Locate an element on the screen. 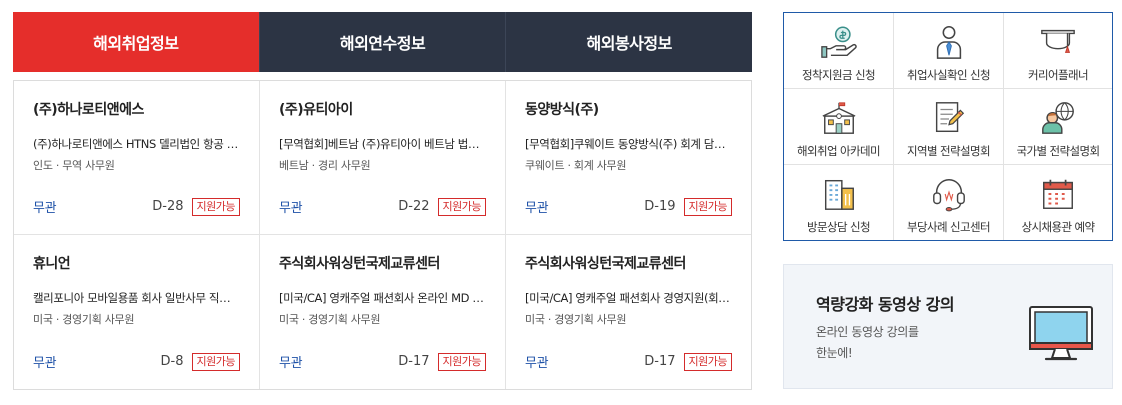  quick-label: 부당사례 신고센터 is located at coordinates (949, 227).